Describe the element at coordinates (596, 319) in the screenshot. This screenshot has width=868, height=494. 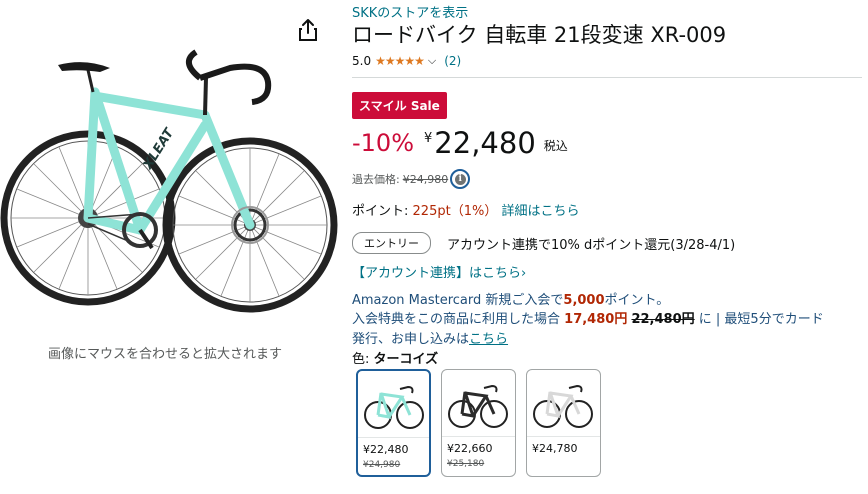
I see `card-offer-new-price: 17,480円` at that location.